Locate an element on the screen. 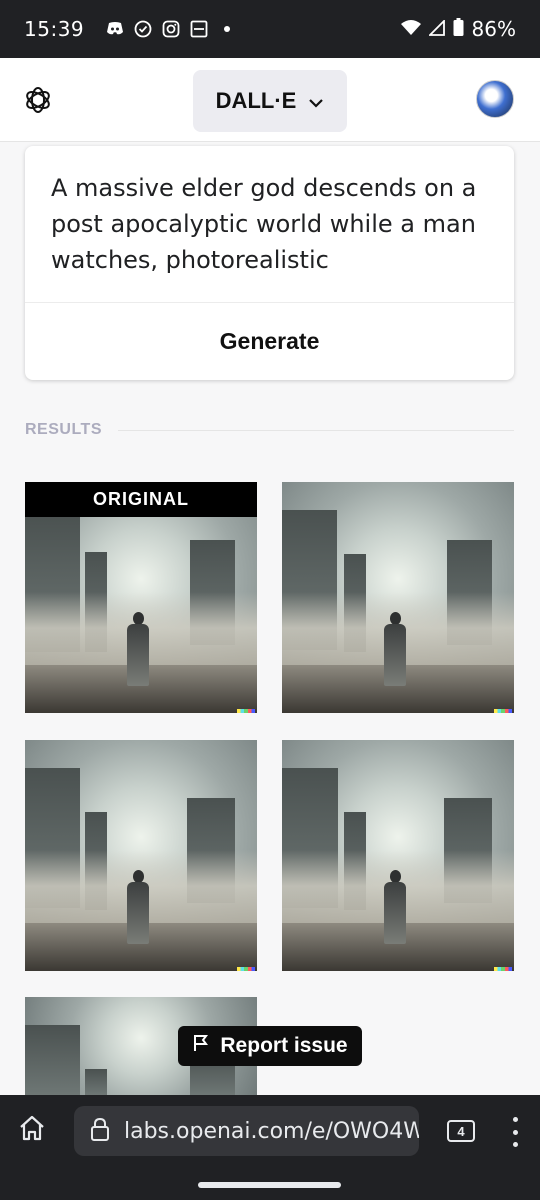 The height and width of the screenshot is (1200, 540). results-label: RESULTS is located at coordinates (63, 429).